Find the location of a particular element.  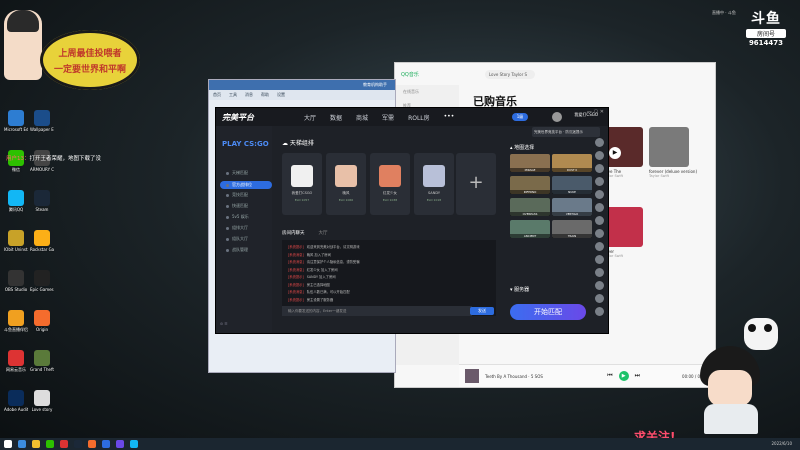

nav-item: 商城 is located at coordinates (362, 117).